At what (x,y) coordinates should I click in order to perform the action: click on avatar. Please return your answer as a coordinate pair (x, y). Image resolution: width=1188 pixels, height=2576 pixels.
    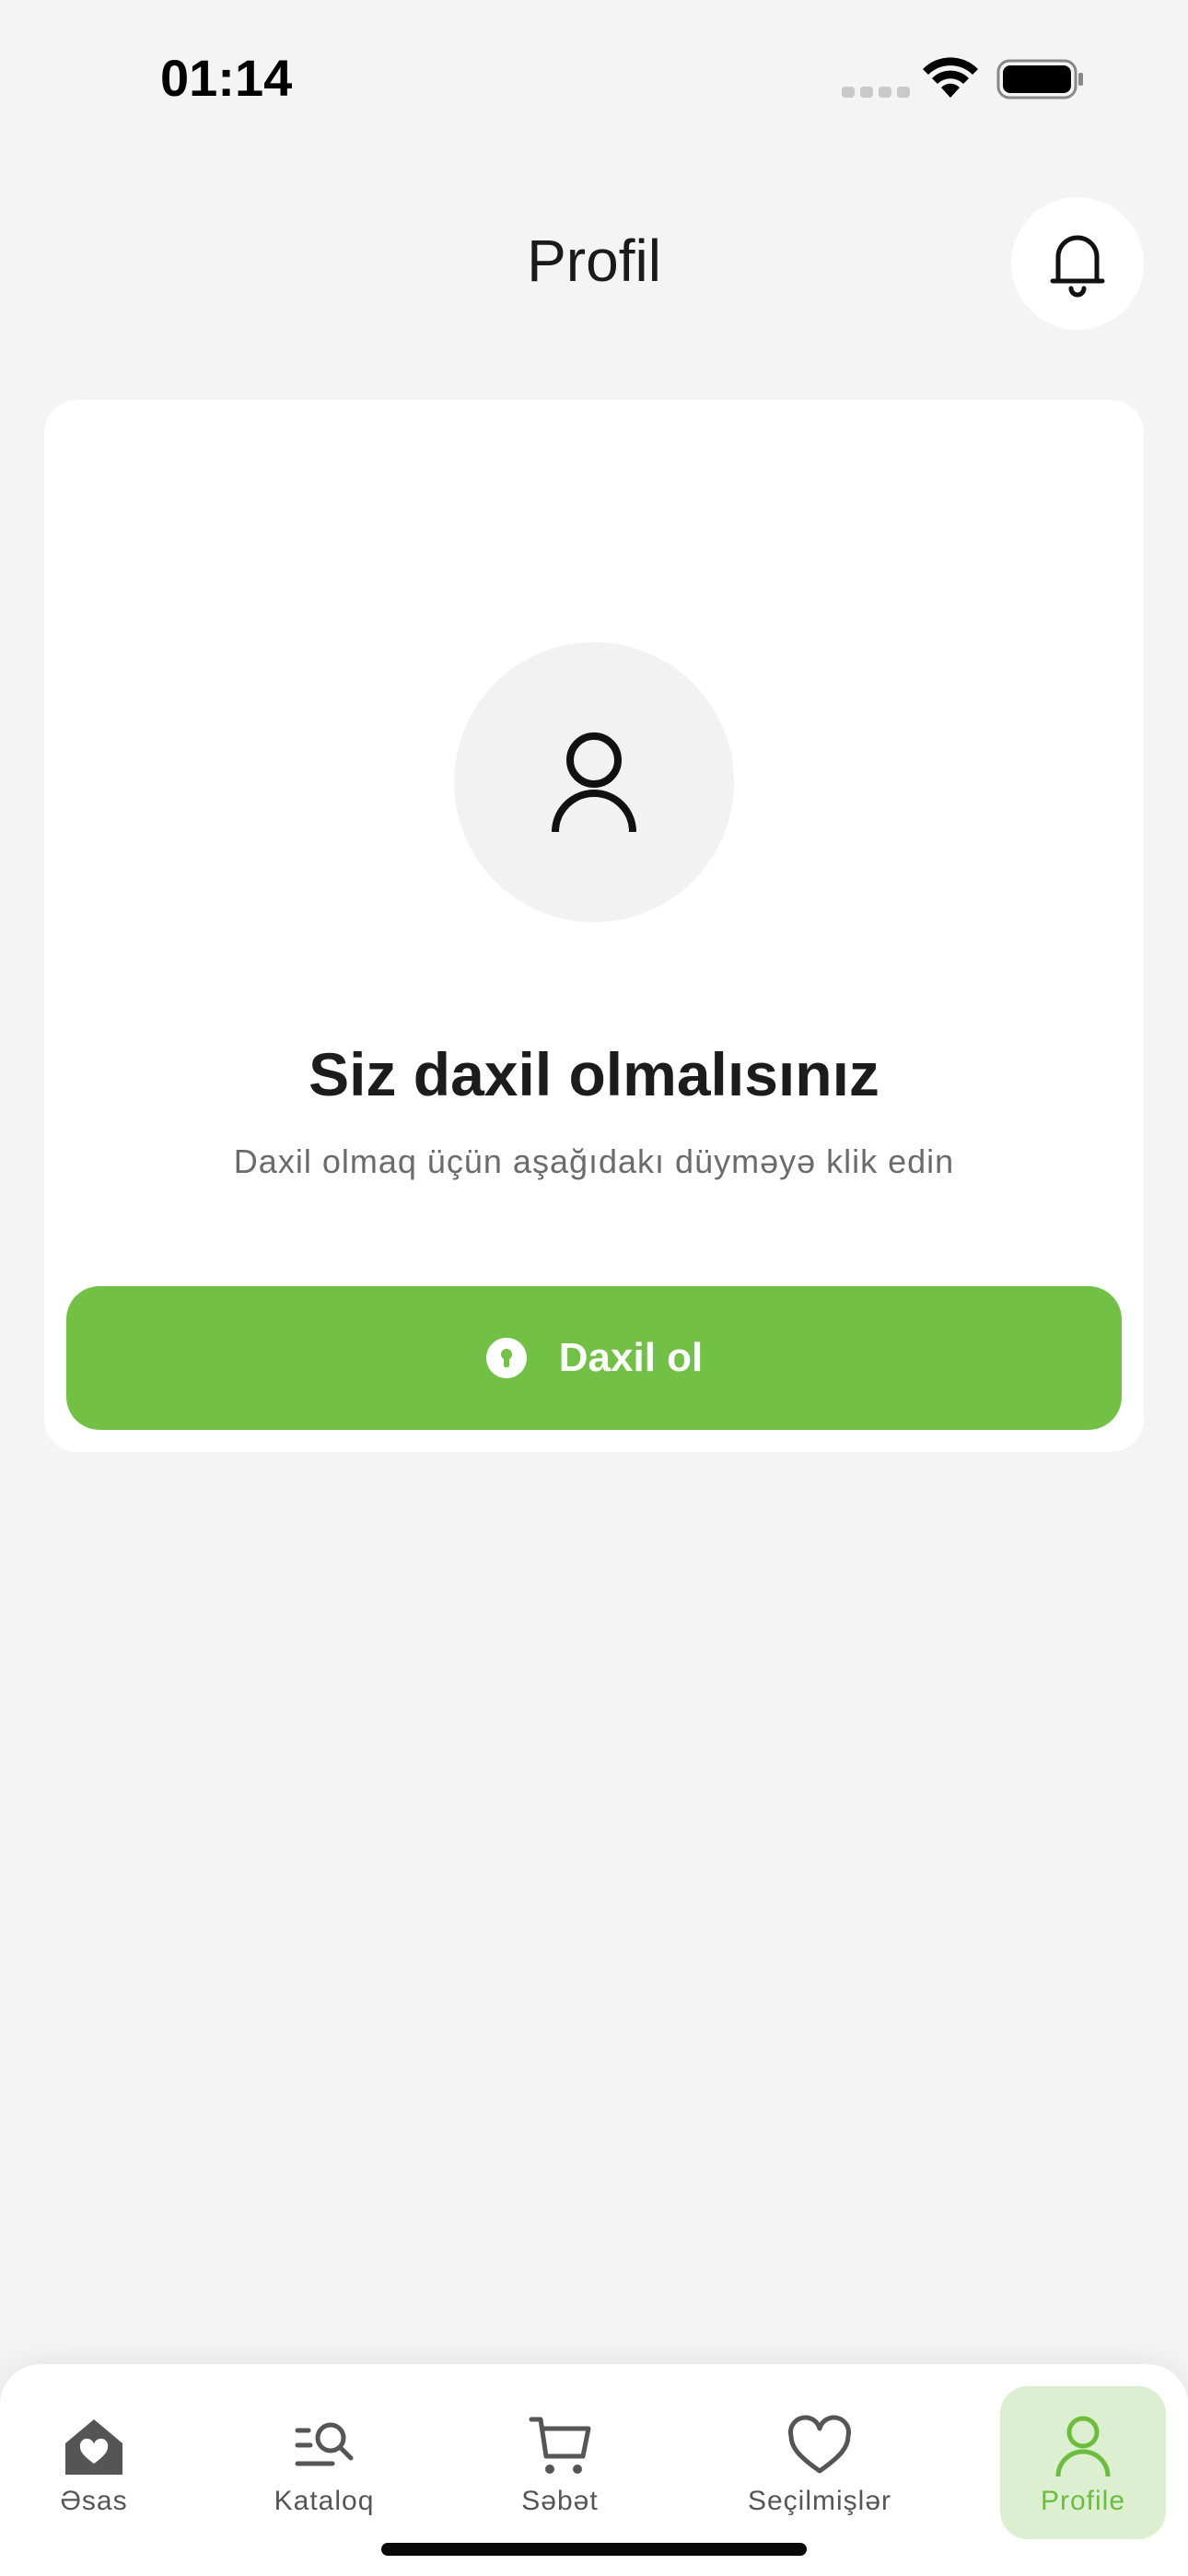
    Looking at the image, I should click on (594, 782).